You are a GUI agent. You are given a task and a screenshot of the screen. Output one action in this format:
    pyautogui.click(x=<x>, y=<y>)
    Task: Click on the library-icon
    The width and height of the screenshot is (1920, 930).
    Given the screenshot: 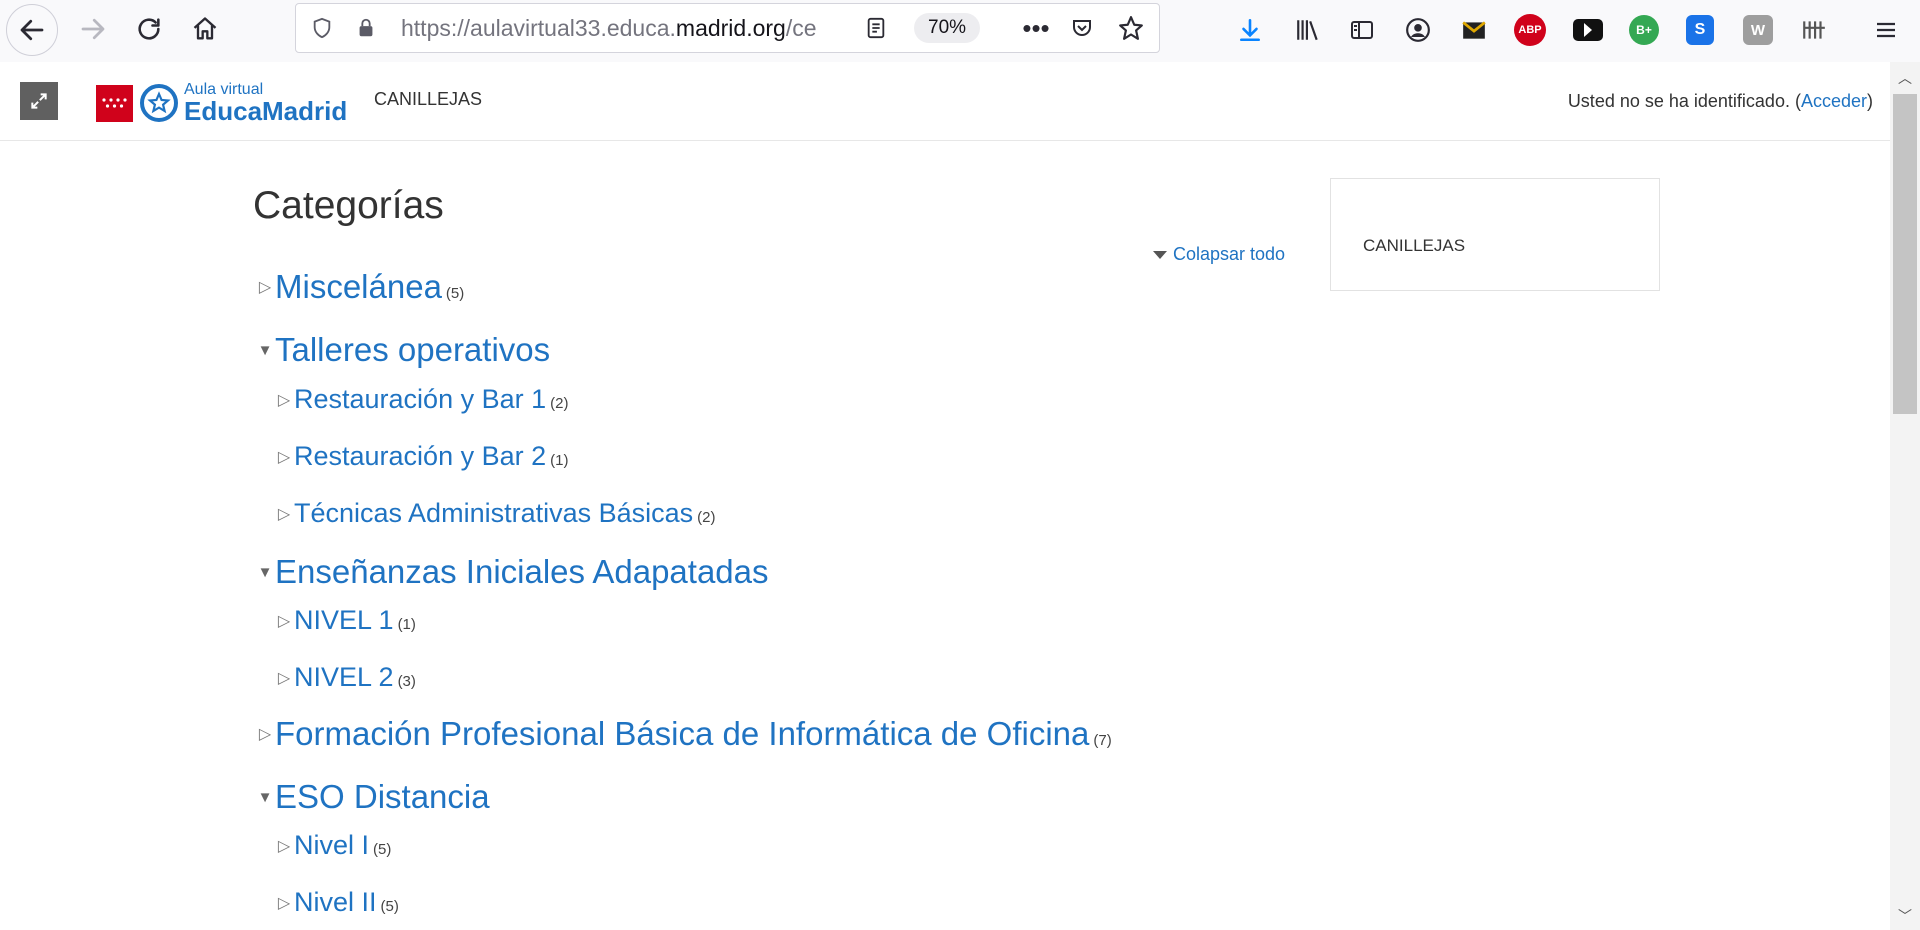 What is the action you would take?
    pyautogui.click(x=1308, y=30)
    